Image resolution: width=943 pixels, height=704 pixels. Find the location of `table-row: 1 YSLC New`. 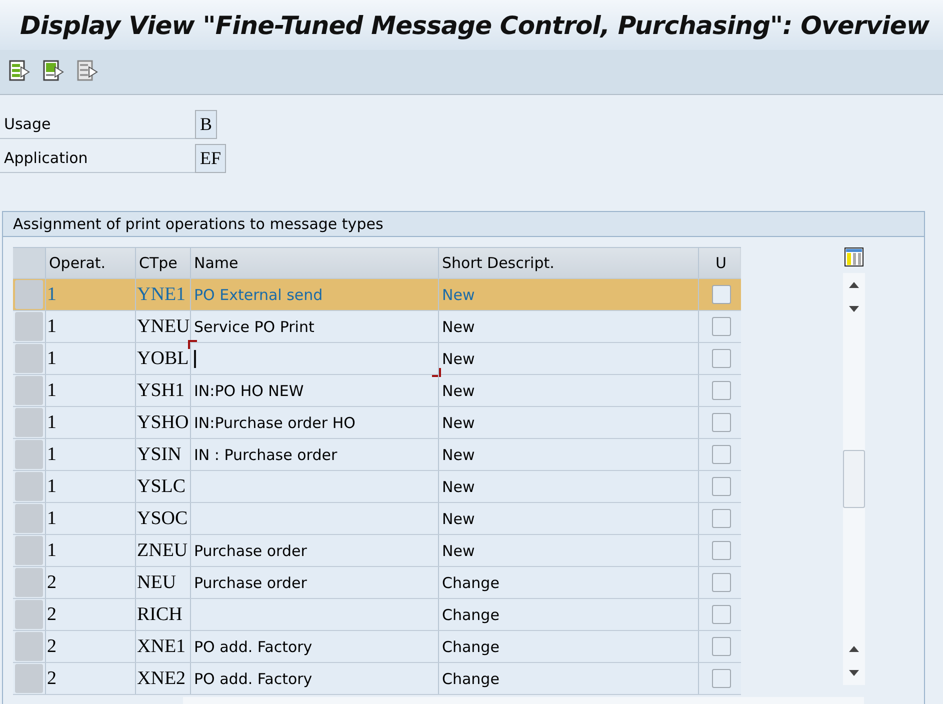

table-row: 1 YSLC New is located at coordinates (377, 487).